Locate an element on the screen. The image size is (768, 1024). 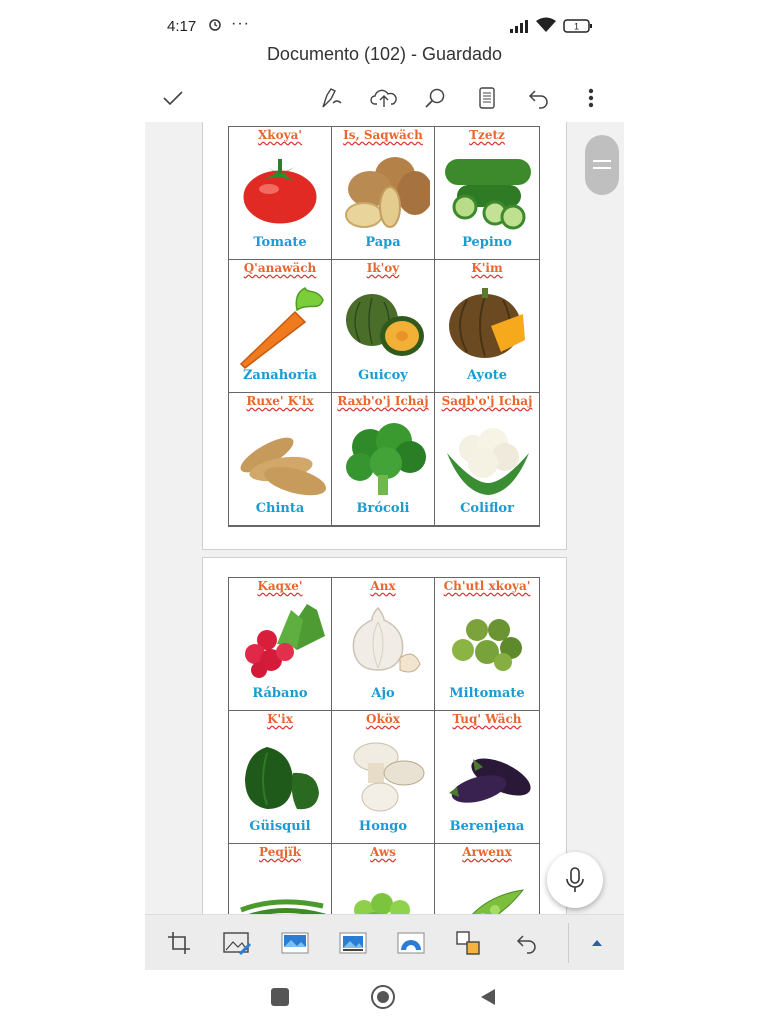
arrange-icon is located at coordinates (469, 943).